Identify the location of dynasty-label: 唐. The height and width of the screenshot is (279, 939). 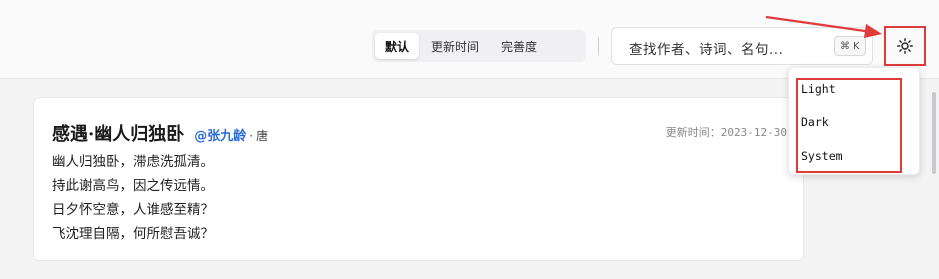
(262, 136).